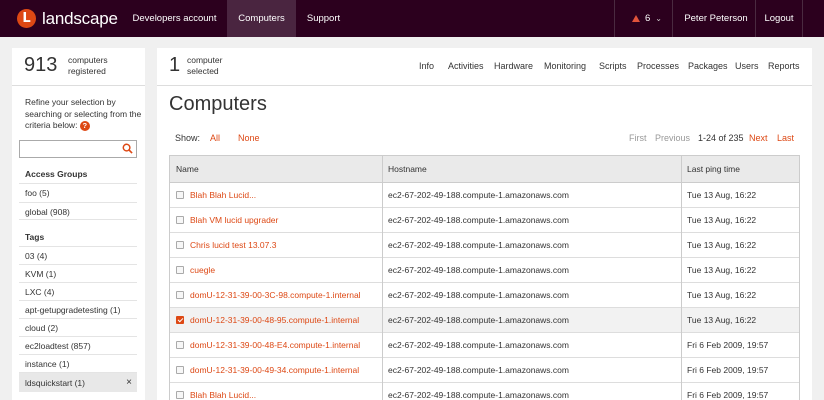  Describe the element at coordinates (78, 273) in the screenshot. I see `tag-item: KVM (1)` at that location.